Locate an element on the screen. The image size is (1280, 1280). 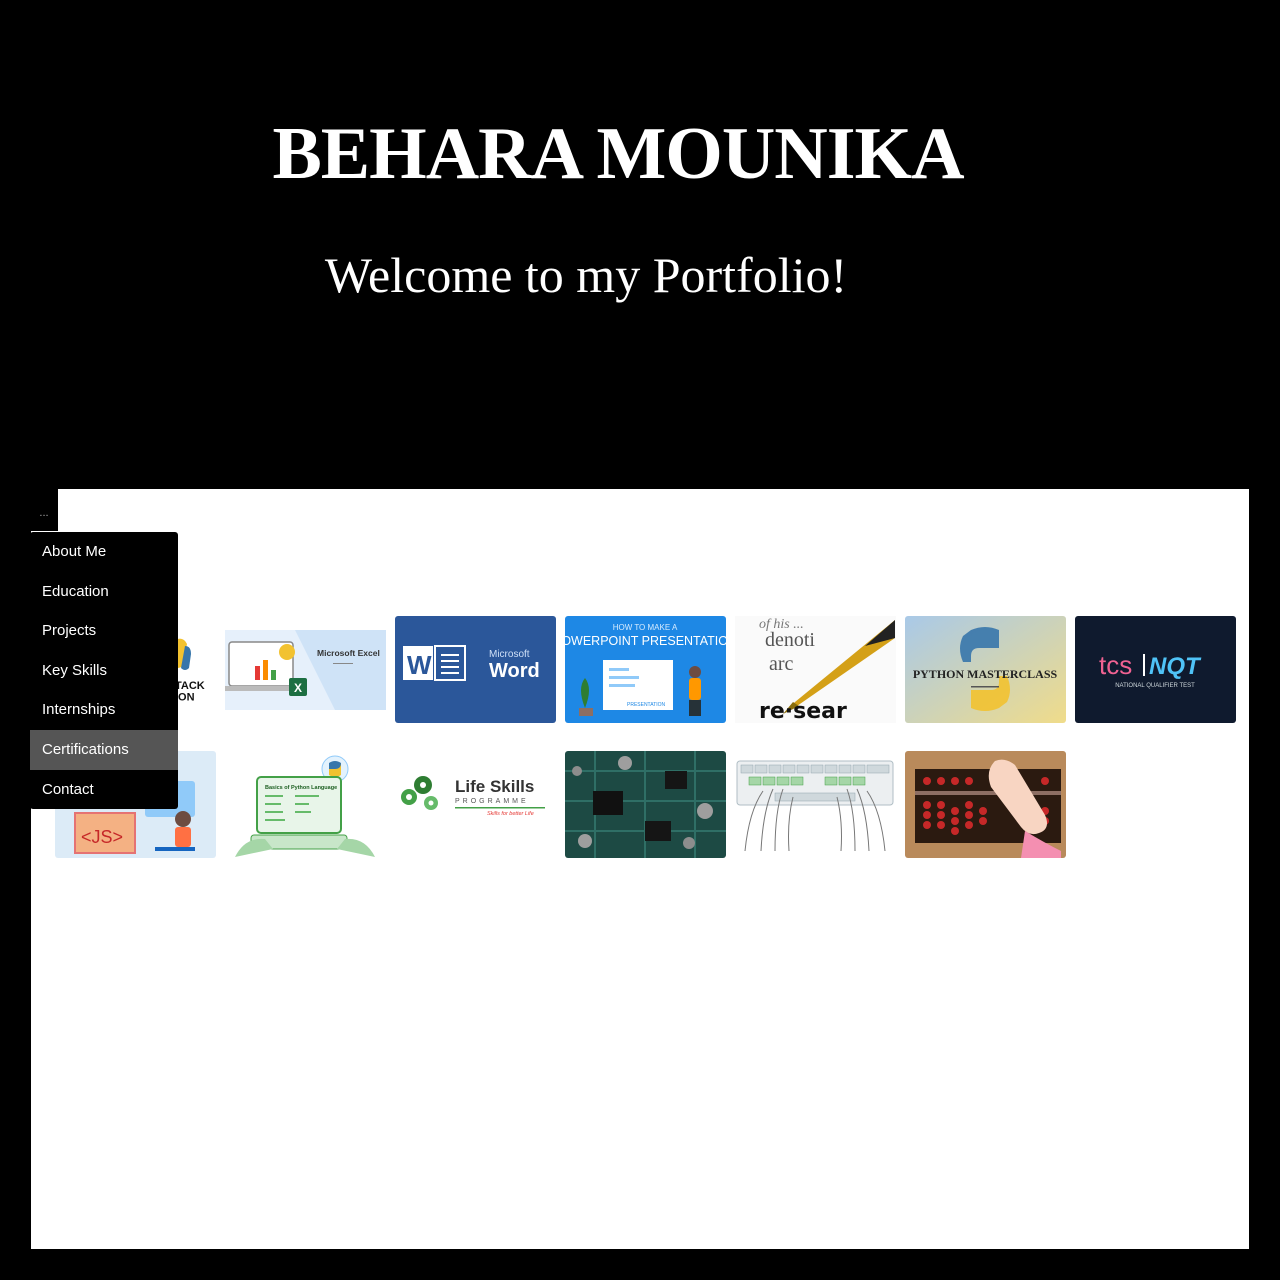
ppt-line2: POWERPOINT PRESENTATION is located at coordinates (645, 641).